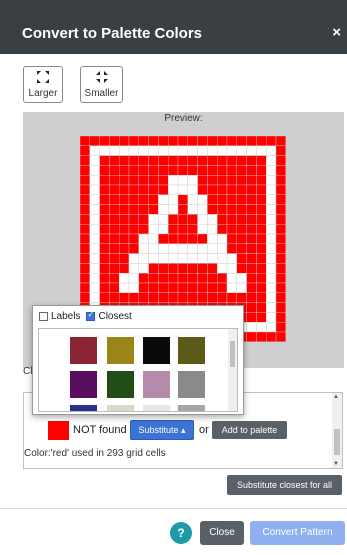 This screenshot has width=347, height=555. Describe the element at coordinates (181, 533) in the screenshot. I see `help-icon: ?` at that location.